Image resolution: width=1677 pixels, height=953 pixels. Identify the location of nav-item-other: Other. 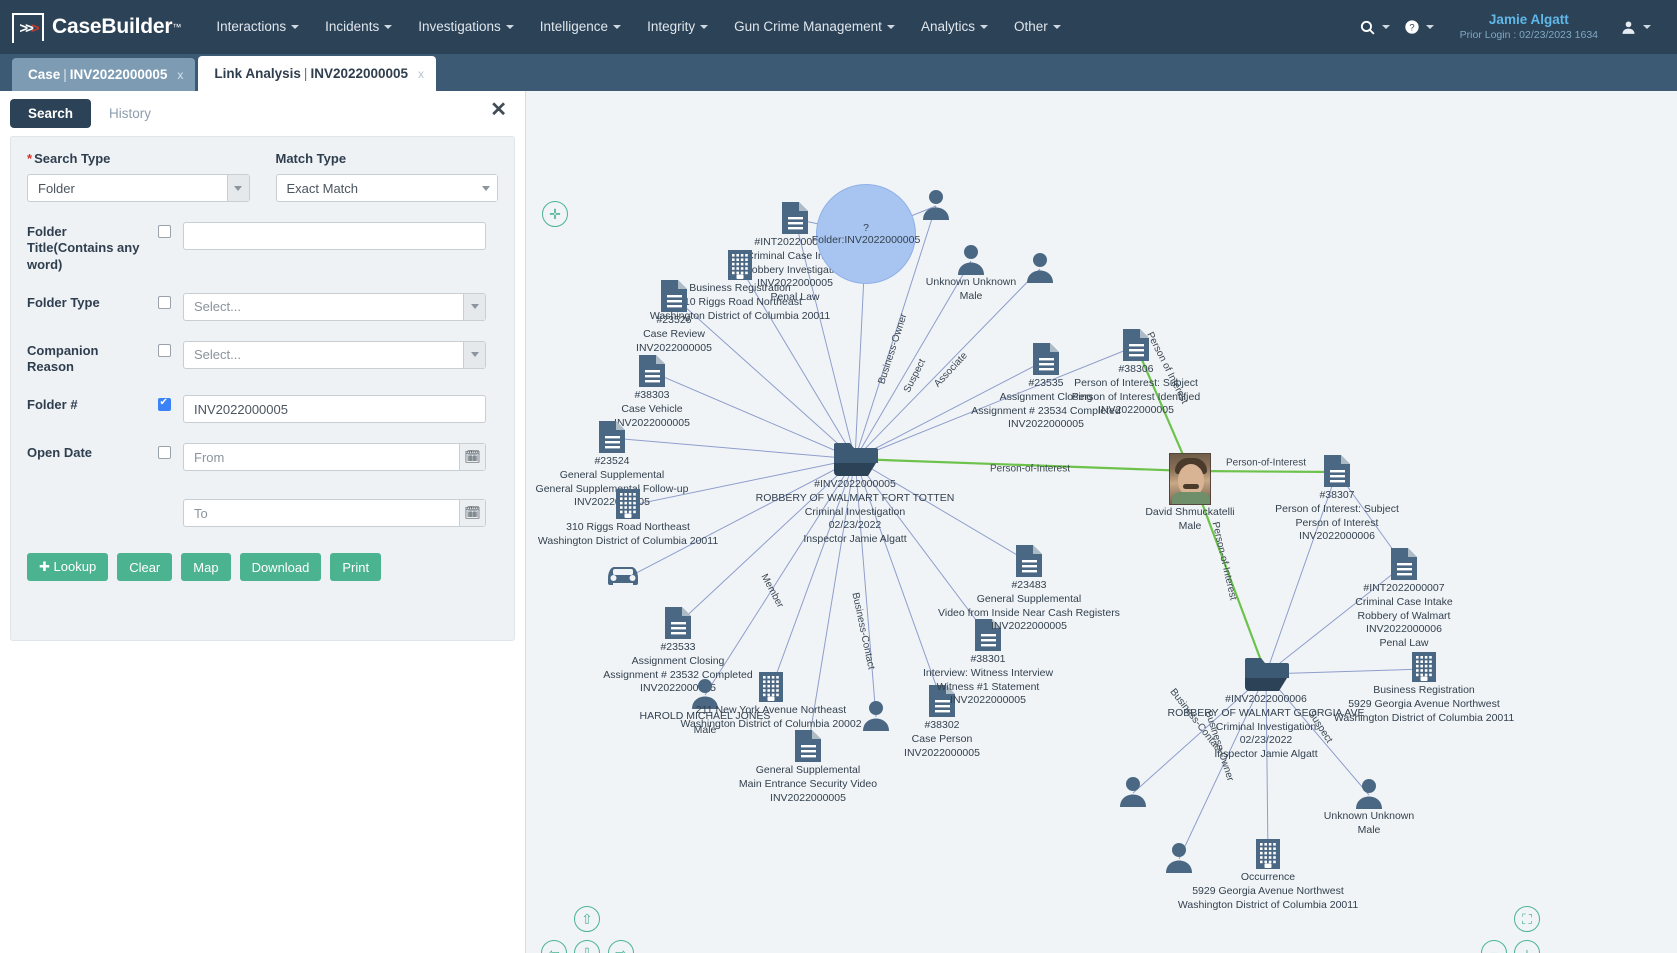
(1037, 27).